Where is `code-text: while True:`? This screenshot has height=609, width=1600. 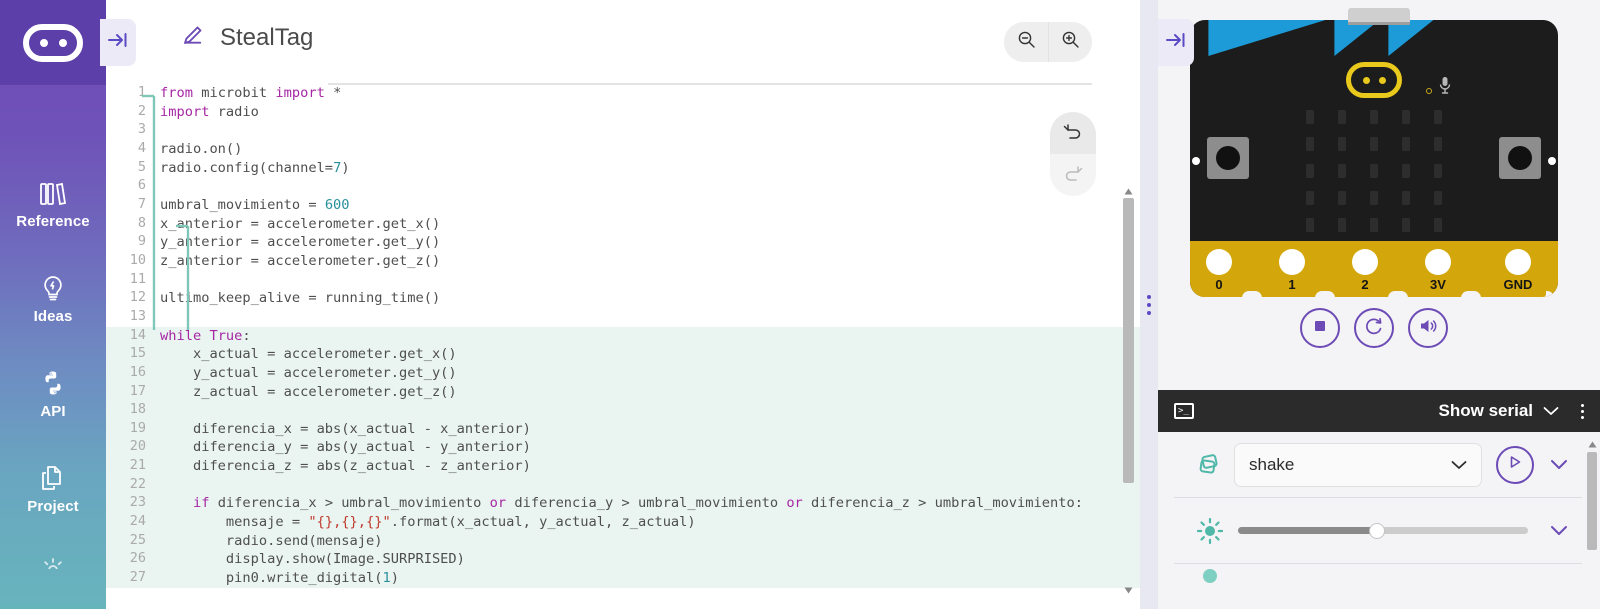
code-text: while True: is located at coordinates (650, 336).